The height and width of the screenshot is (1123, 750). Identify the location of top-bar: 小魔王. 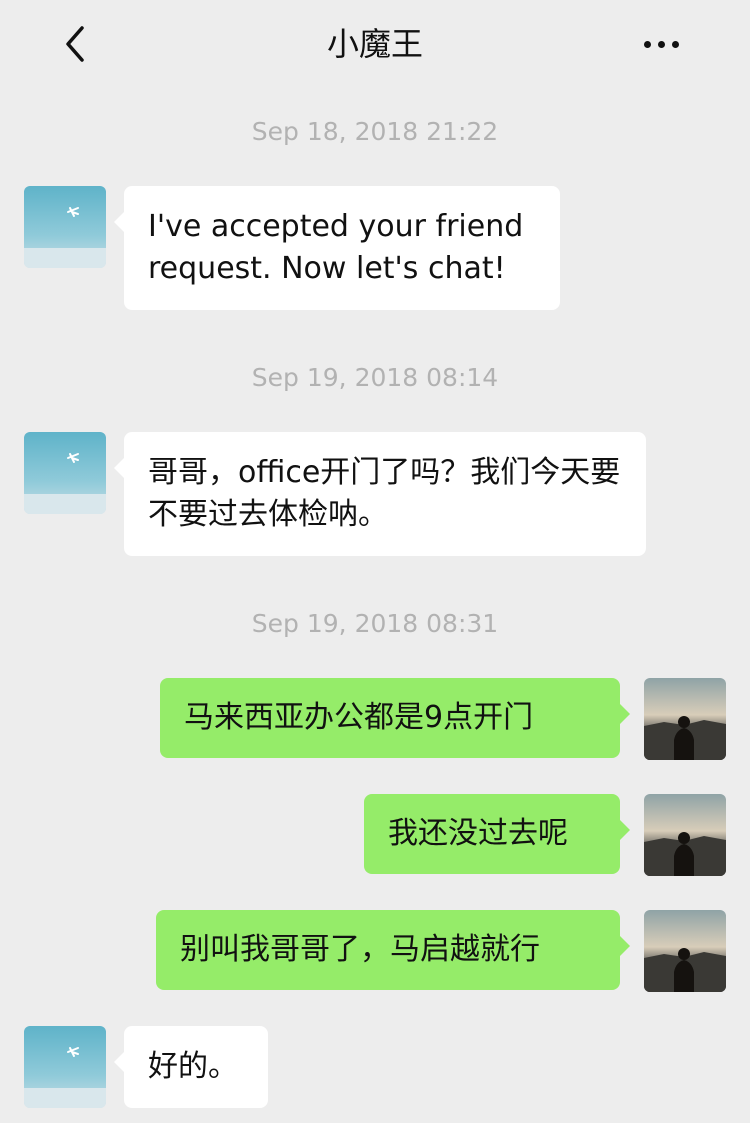
(375, 45).